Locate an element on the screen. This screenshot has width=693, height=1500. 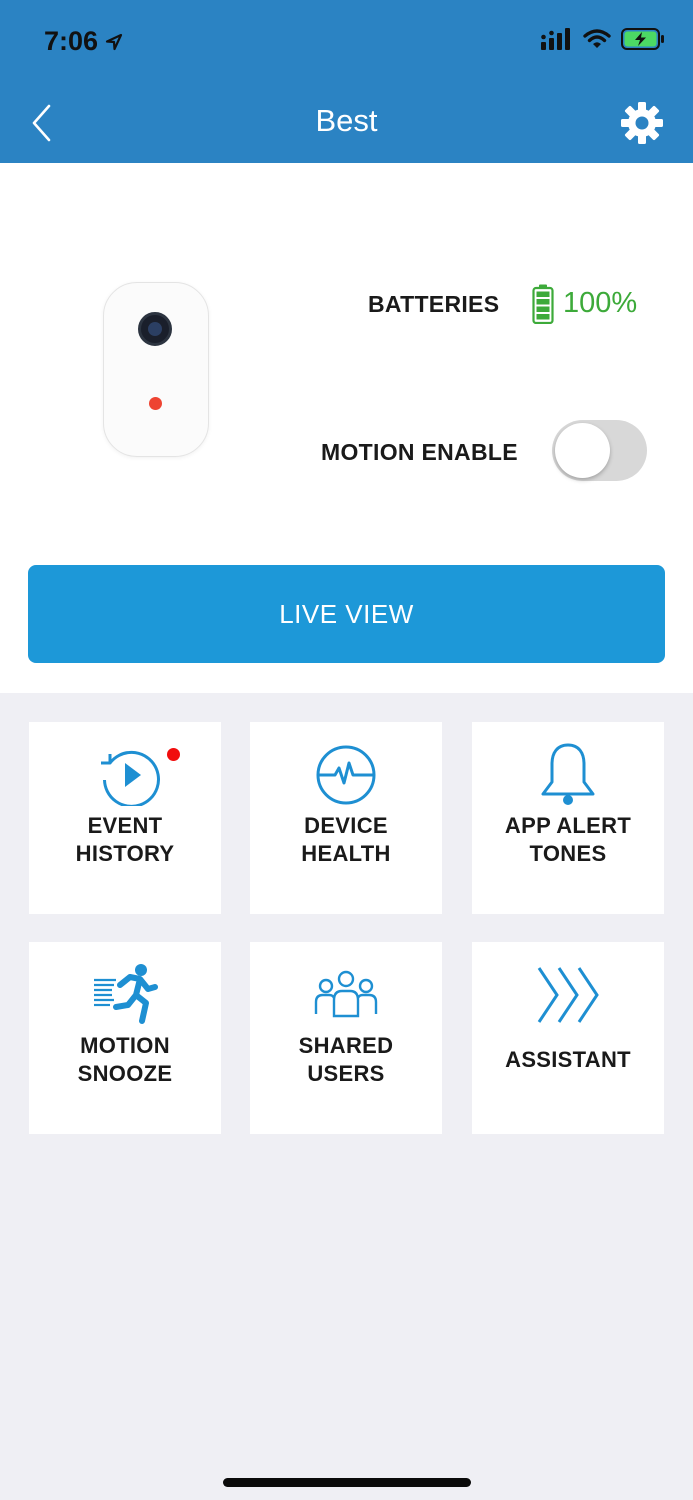
motion-enable-toggle is located at coordinates (599, 450).